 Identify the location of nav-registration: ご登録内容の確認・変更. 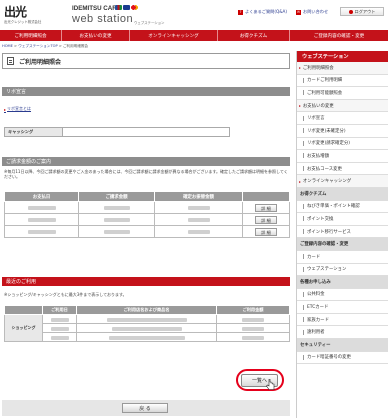
(339, 35).